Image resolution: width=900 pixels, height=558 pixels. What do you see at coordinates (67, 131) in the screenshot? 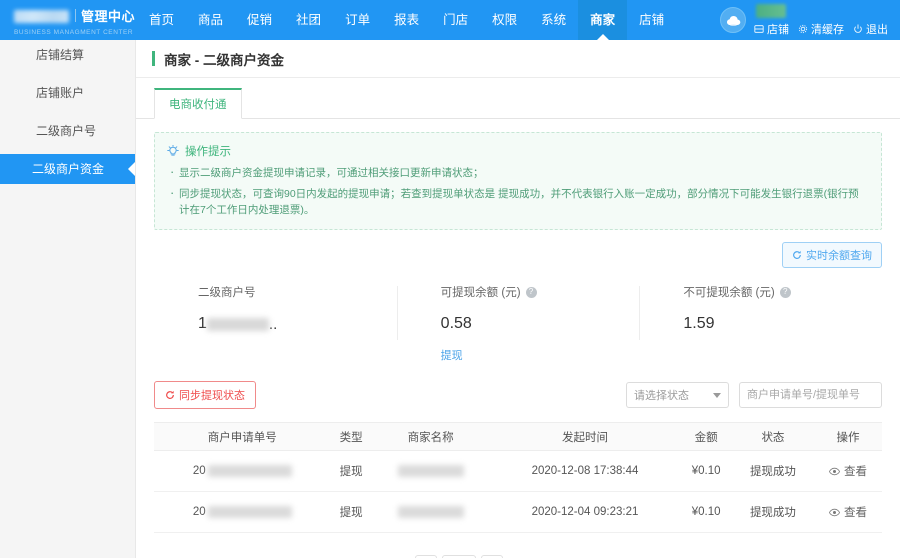
I see `sidebar-item-2: 二级商户号` at bounding box center [67, 131].